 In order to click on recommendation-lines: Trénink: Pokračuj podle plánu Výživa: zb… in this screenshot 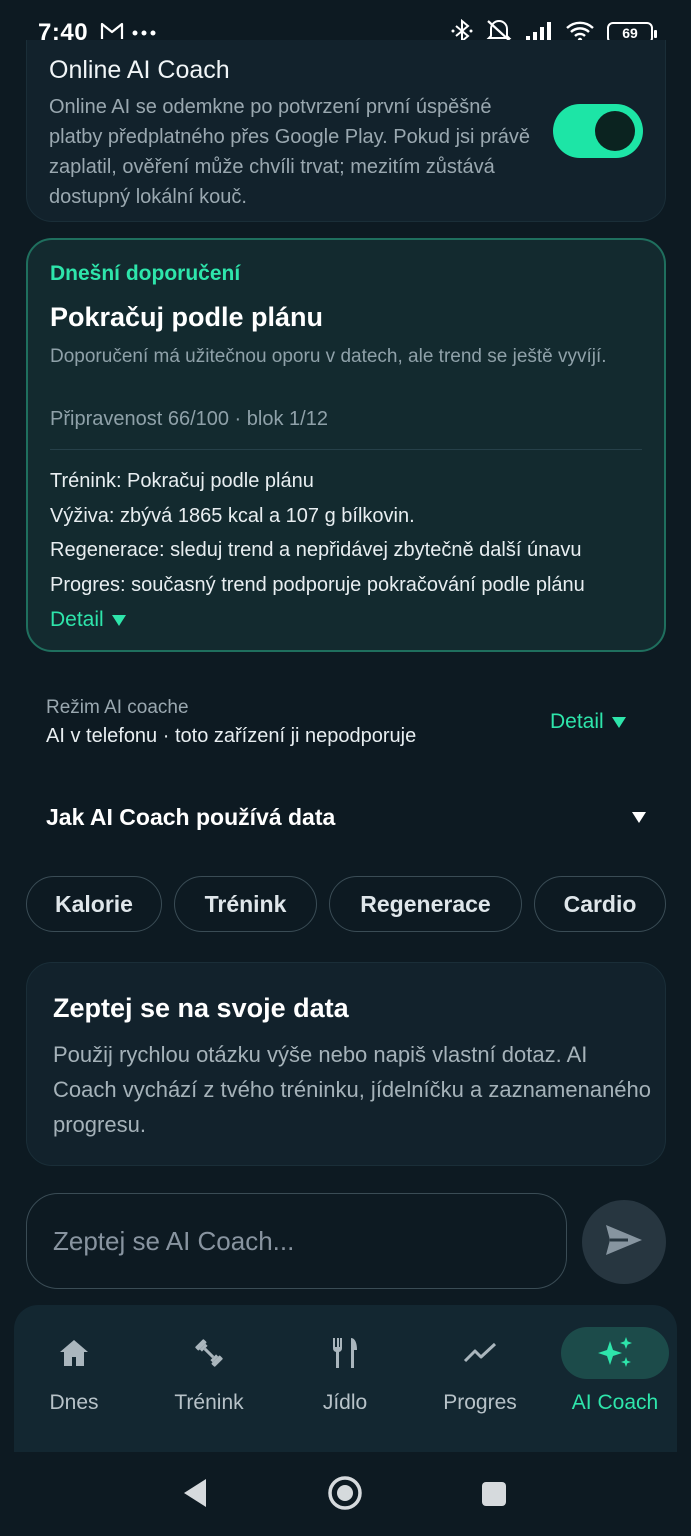, I will do `click(350, 533)`.